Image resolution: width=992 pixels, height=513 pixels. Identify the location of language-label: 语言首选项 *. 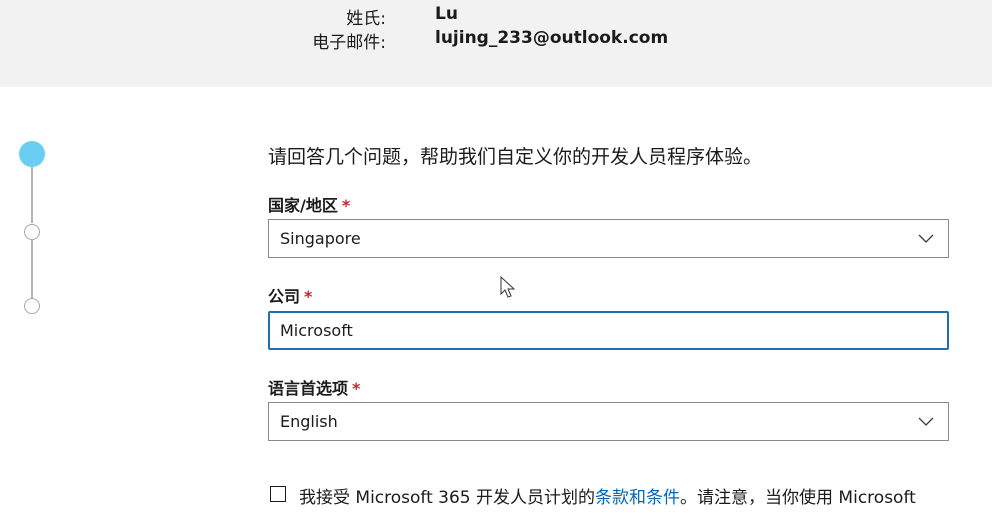
(314, 387).